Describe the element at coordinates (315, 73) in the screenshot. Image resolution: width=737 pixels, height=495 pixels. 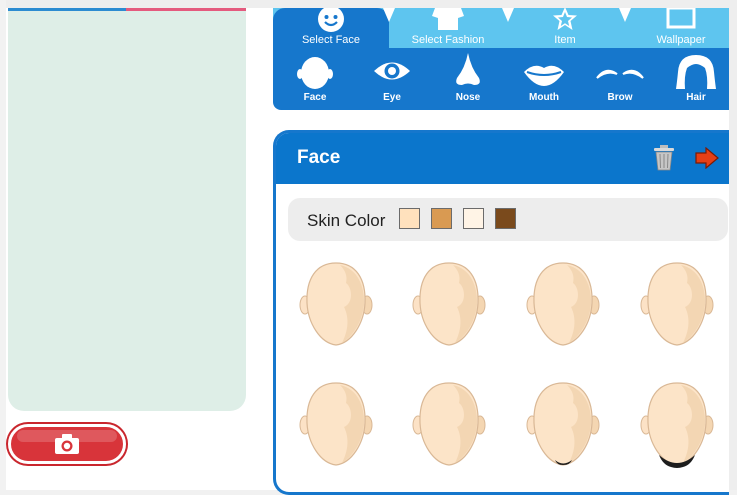
I see `face-outline-icon` at that location.